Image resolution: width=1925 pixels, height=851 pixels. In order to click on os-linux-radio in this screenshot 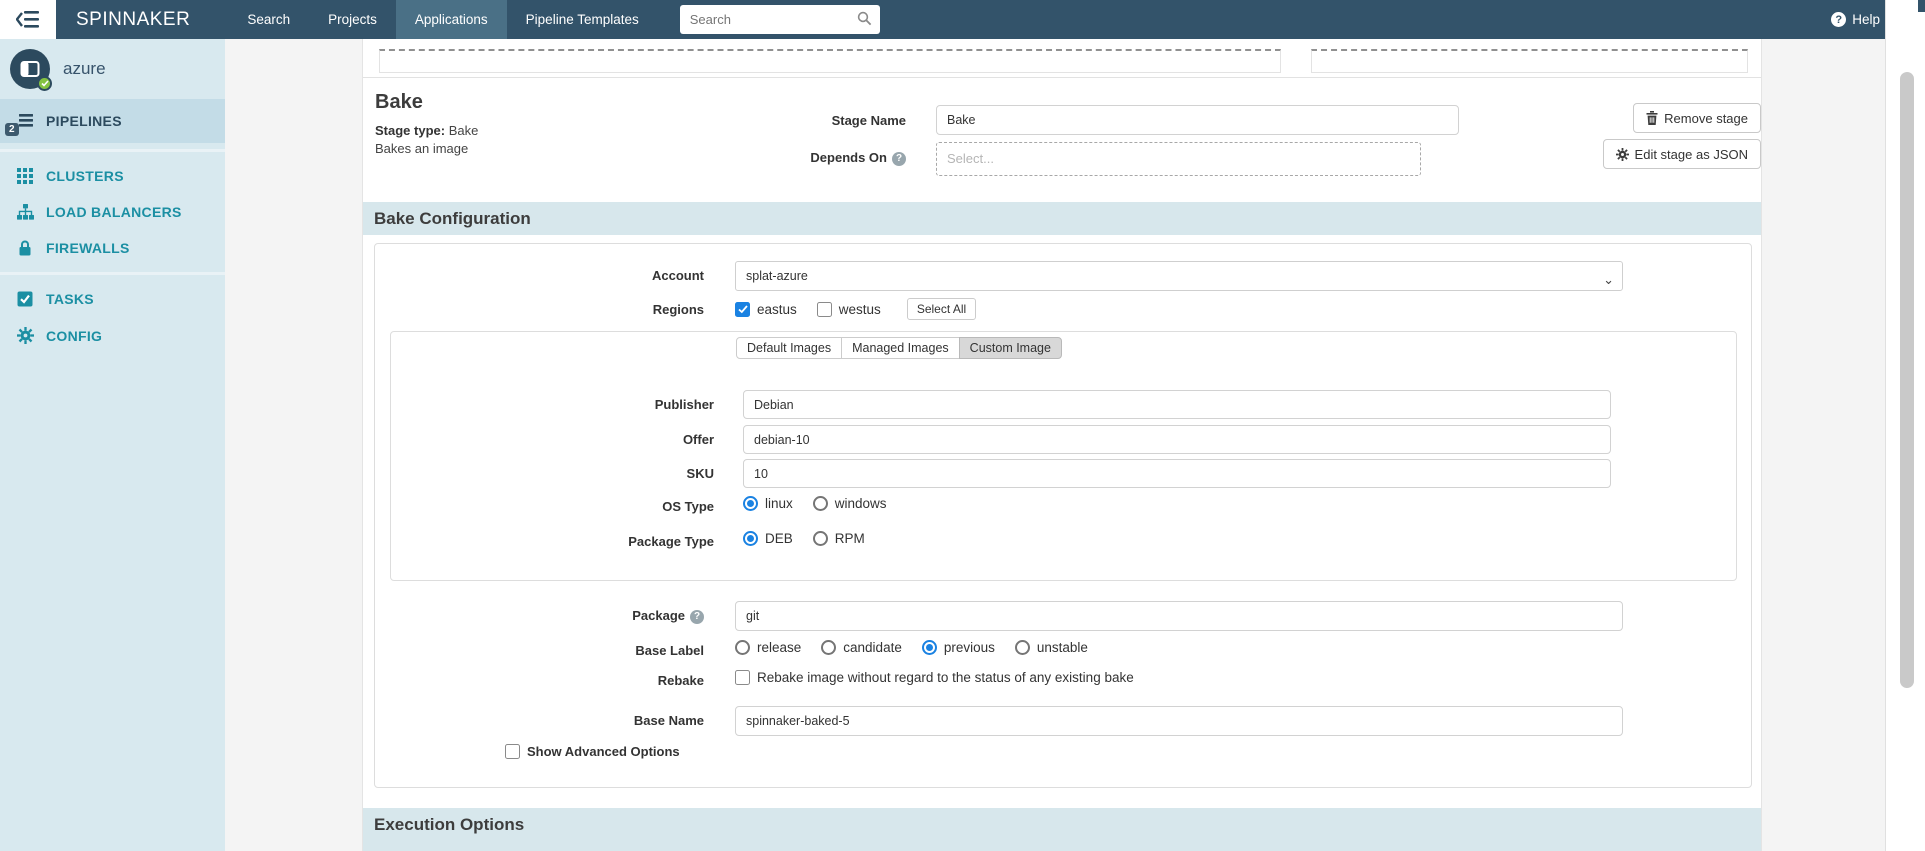, I will do `click(750, 503)`.